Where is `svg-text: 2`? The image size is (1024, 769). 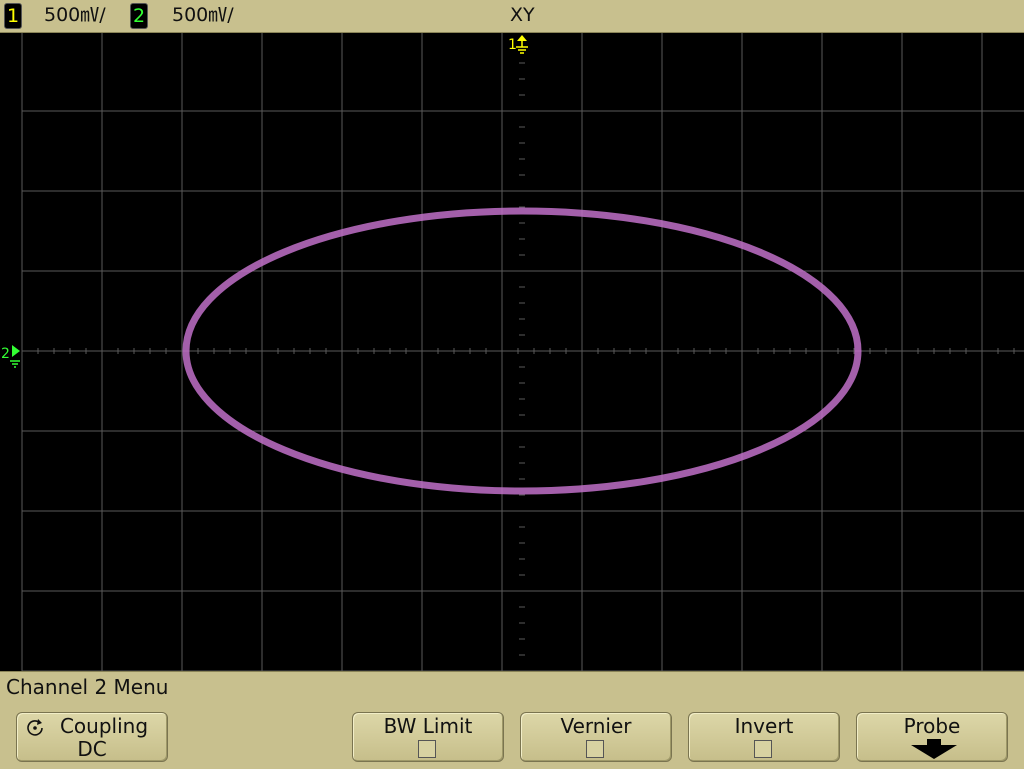
svg-text: 2 is located at coordinates (5, 354).